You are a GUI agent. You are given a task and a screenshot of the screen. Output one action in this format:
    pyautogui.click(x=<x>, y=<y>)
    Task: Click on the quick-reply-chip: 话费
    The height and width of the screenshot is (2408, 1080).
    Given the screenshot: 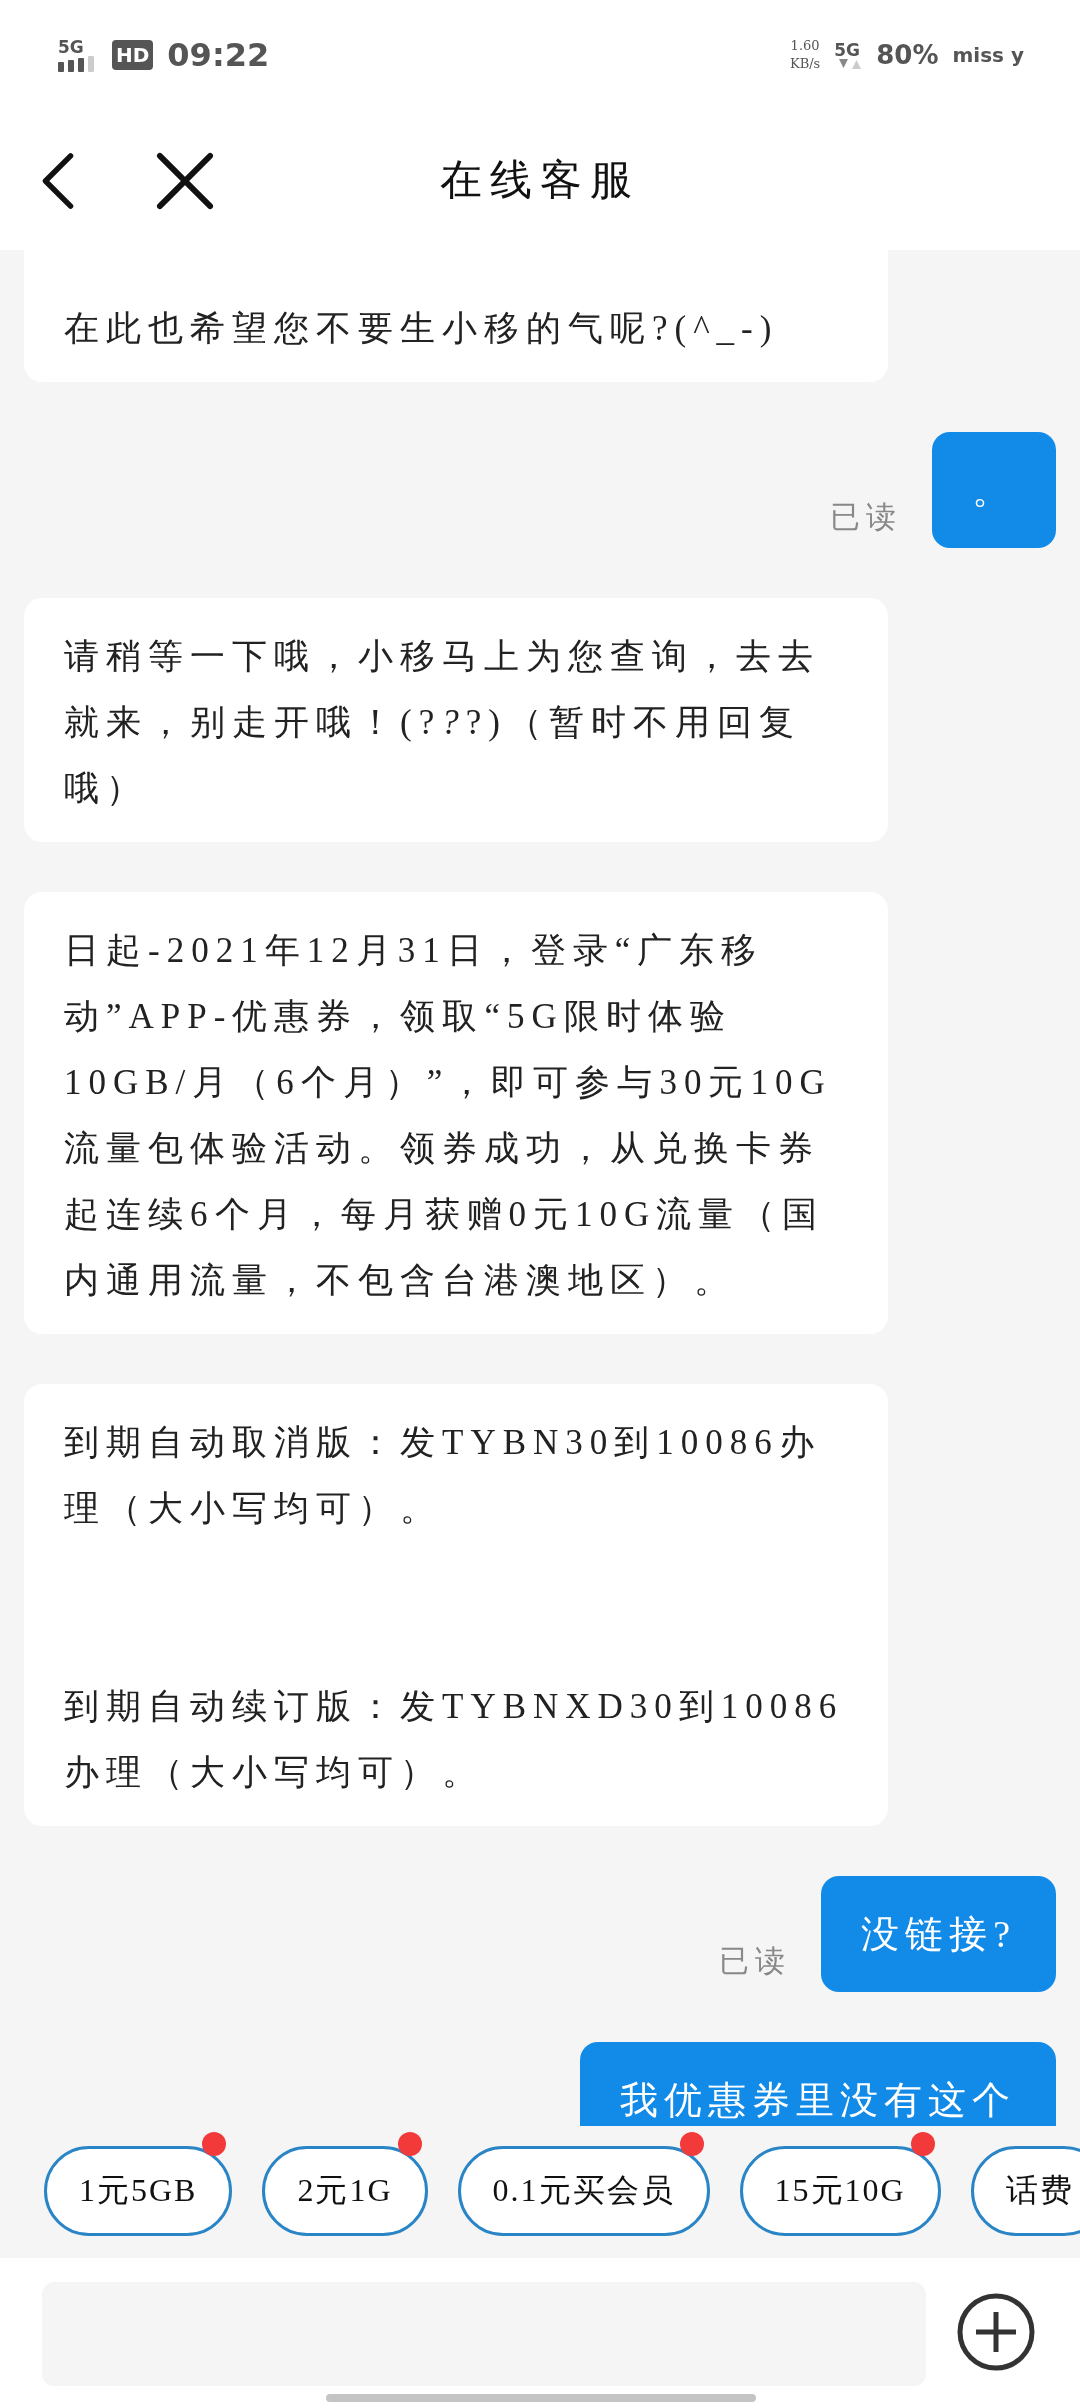 What is the action you would take?
    pyautogui.click(x=1025, y=2191)
    